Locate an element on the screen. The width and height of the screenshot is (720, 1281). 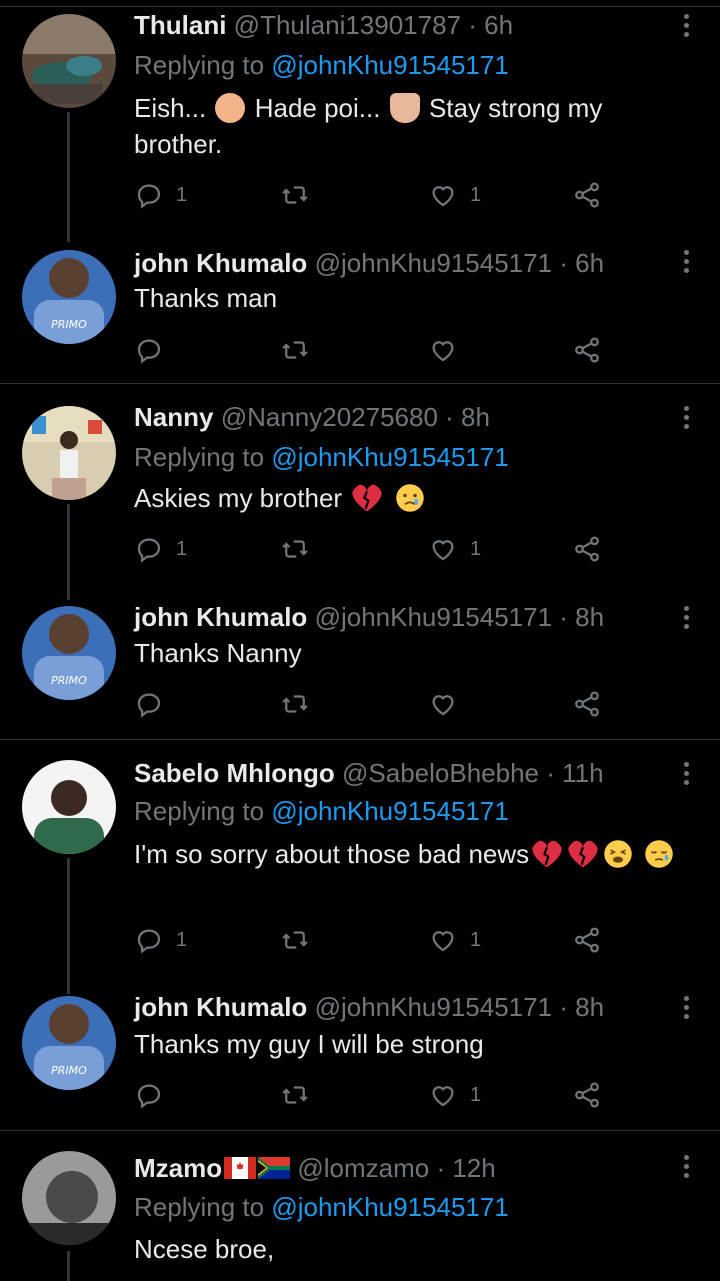
canada-flag is located at coordinates (240, 1168).